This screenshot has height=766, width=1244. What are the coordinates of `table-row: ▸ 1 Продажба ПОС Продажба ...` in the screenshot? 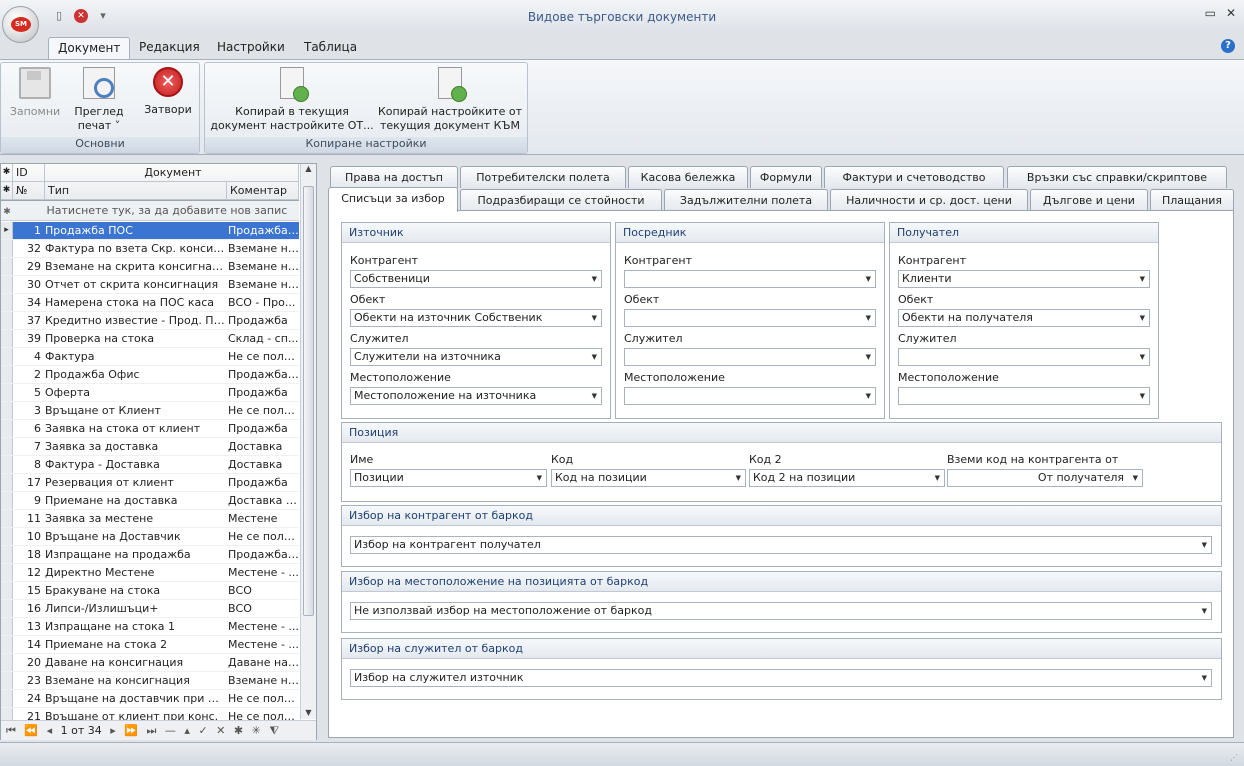 It's located at (150, 231).